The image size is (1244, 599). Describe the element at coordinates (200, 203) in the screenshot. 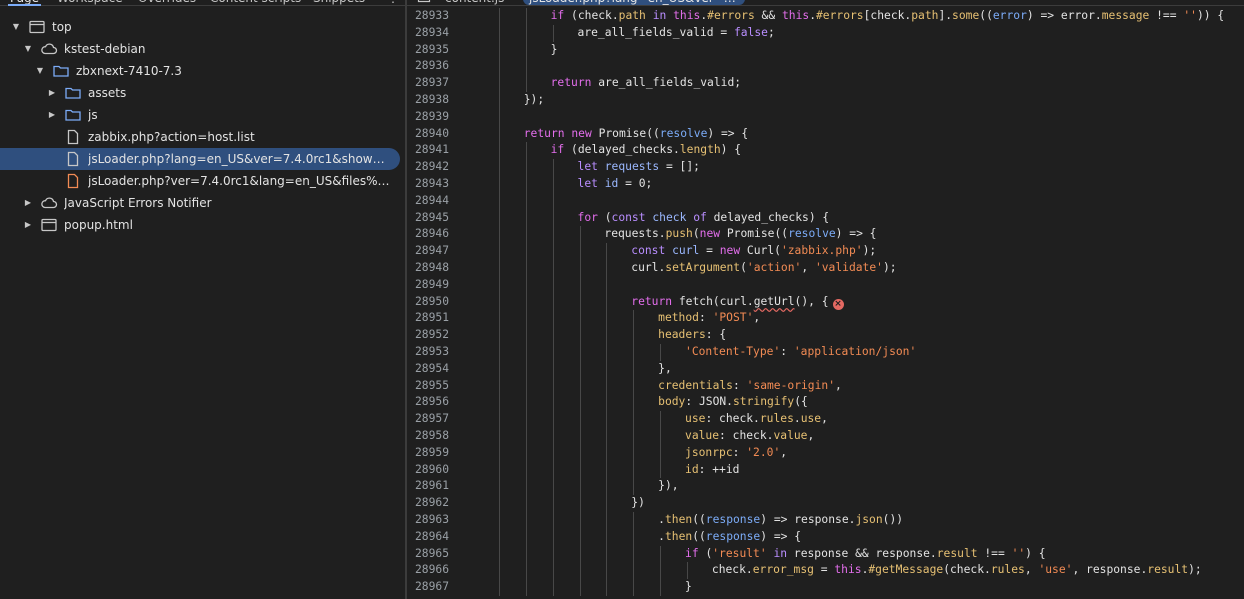

I see `tree-item: ▶ JavaScript Errors Notifier` at that location.